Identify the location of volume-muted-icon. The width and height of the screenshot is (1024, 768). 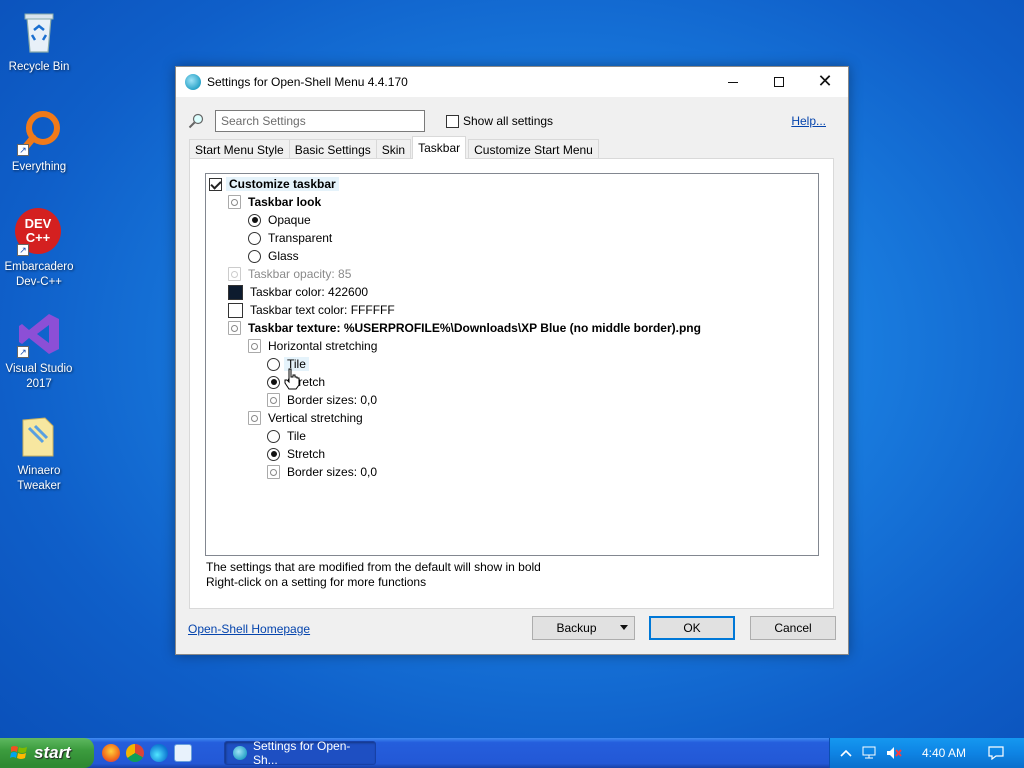
(894, 753).